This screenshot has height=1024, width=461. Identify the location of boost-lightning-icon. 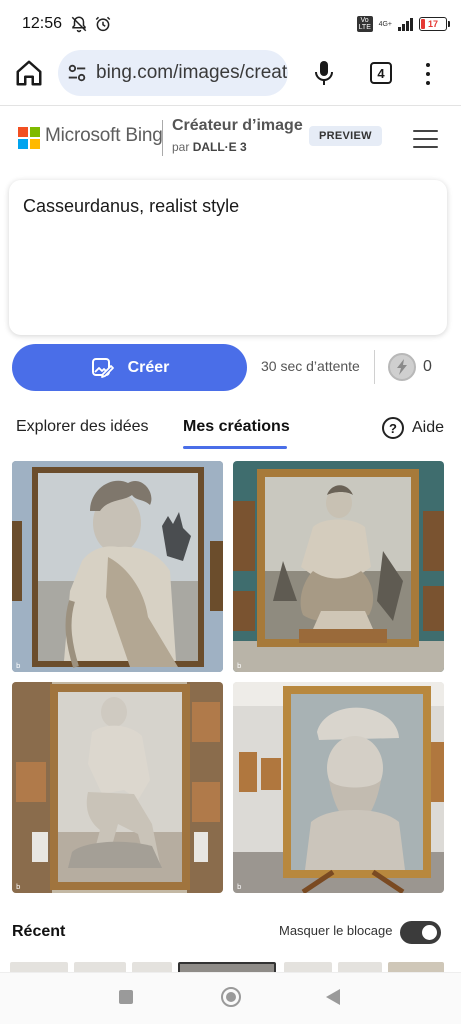
(402, 367).